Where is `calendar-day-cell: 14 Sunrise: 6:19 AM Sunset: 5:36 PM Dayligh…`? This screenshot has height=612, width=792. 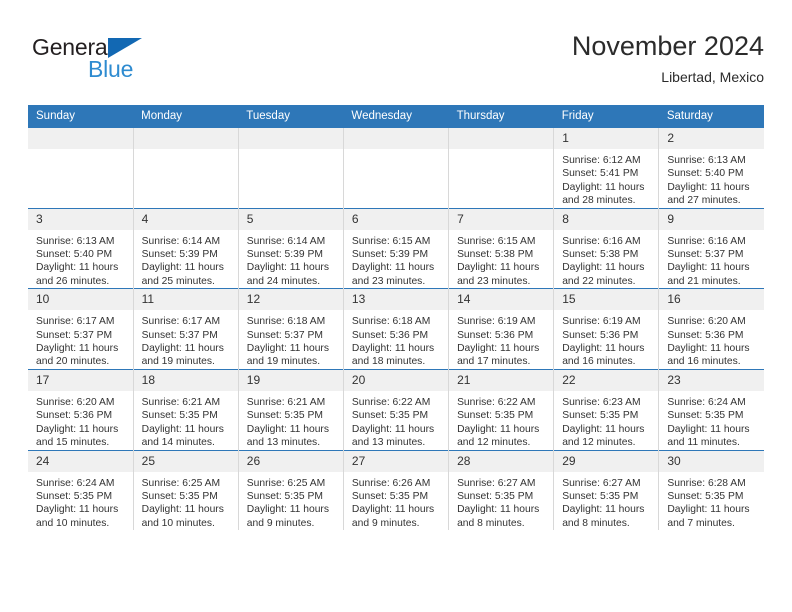 calendar-day-cell: 14 Sunrise: 6:19 AM Sunset: 5:36 PM Dayligh… is located at coordinates (501, 329).